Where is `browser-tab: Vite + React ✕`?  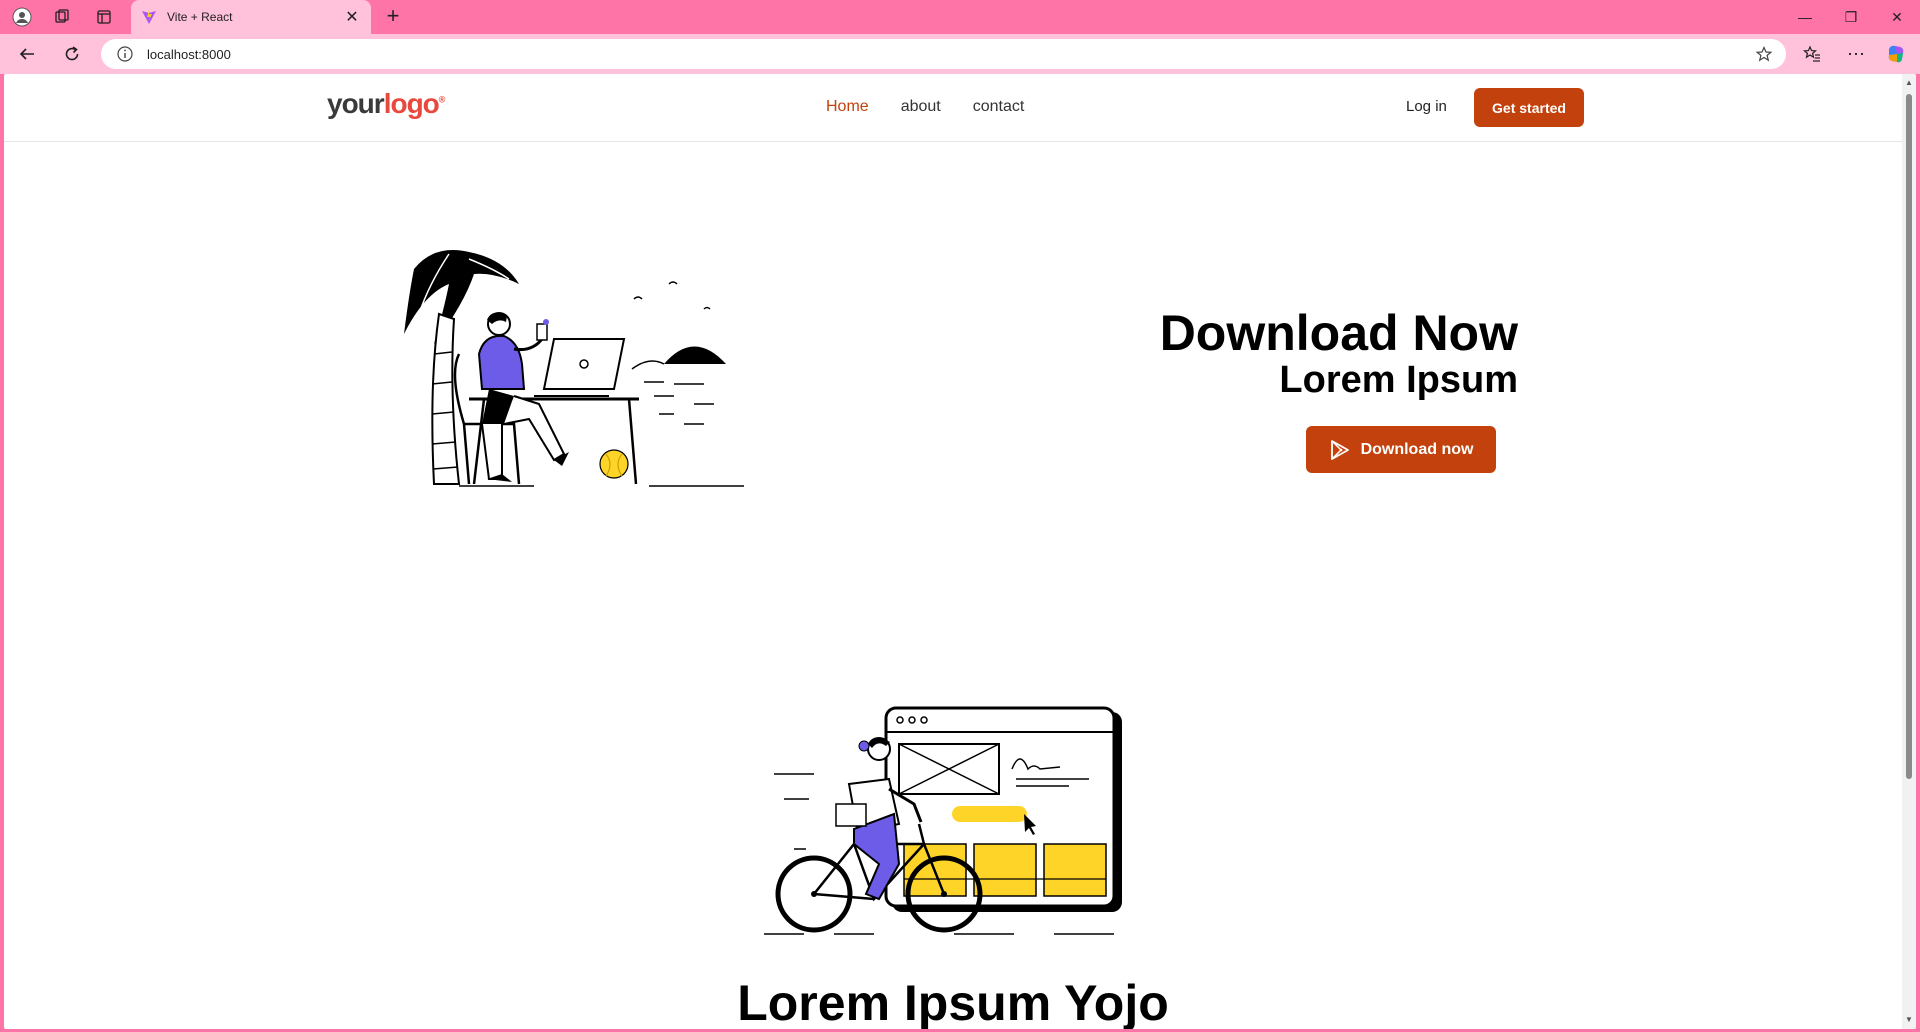 browser-tab: Vite + React ✕ is located at coordinates (251, 17).